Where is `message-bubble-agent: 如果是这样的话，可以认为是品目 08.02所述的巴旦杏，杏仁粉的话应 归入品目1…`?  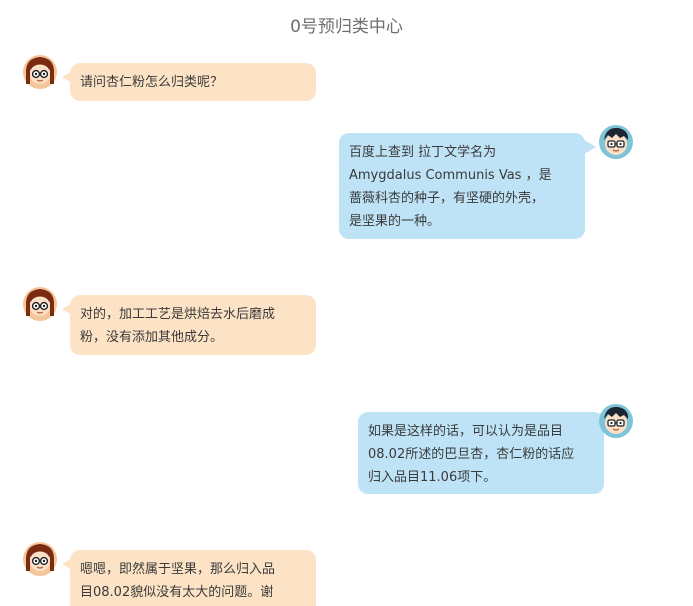
message-bubble-agent: 如果是这样的话，可以认为是品目 08.02所述的巴旦杏，杏仁粉的话应 归入品目1… is located at coordinates (481, 453).